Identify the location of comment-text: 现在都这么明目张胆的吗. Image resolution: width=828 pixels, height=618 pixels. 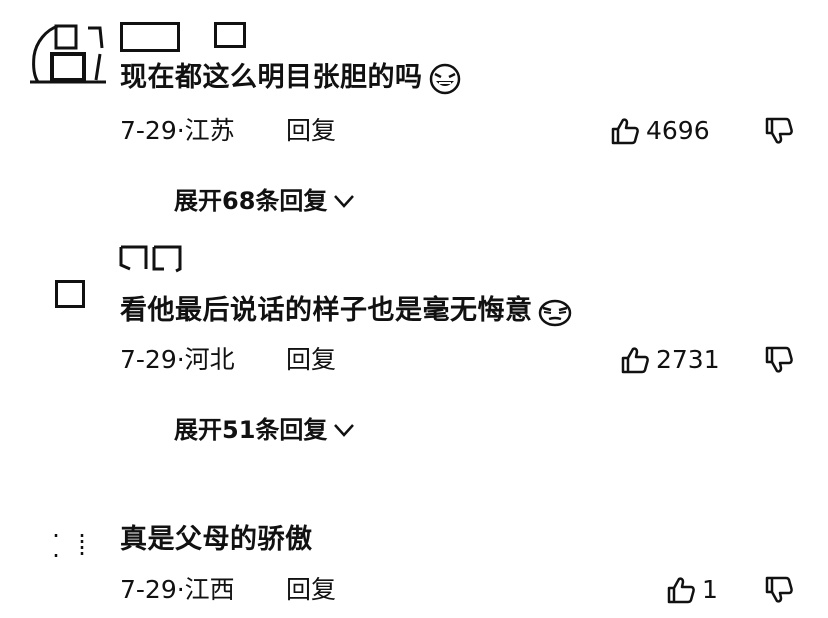
(291, 78).